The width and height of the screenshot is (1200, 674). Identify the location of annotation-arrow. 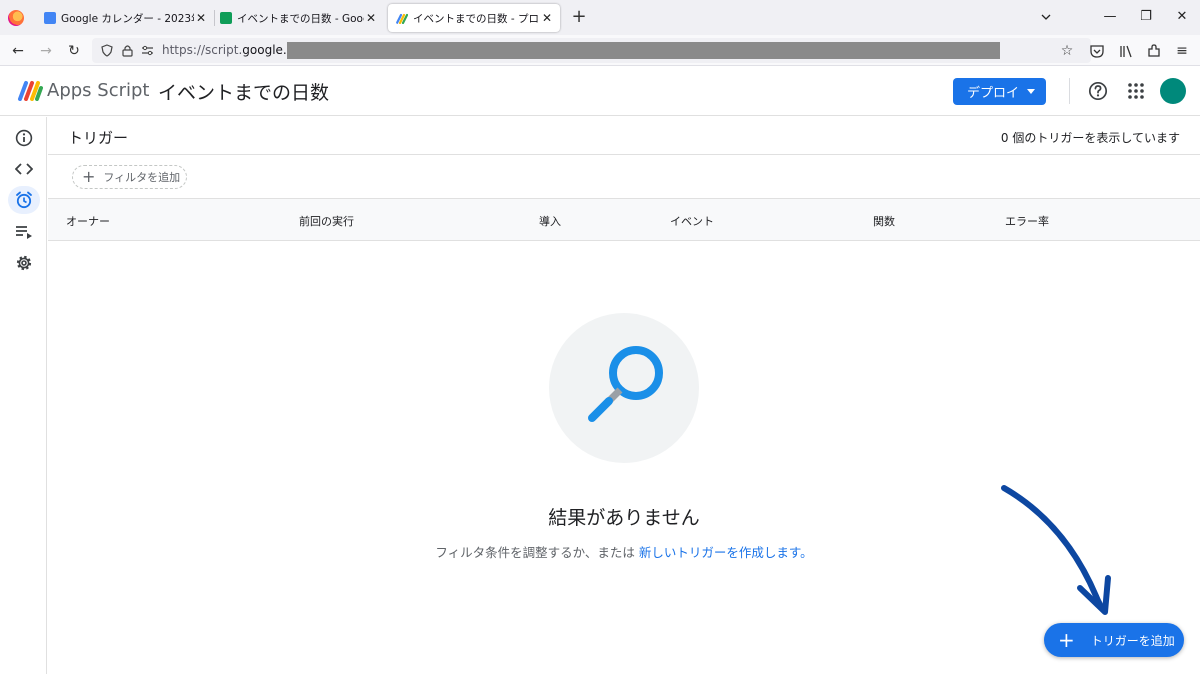
(1056, 550).